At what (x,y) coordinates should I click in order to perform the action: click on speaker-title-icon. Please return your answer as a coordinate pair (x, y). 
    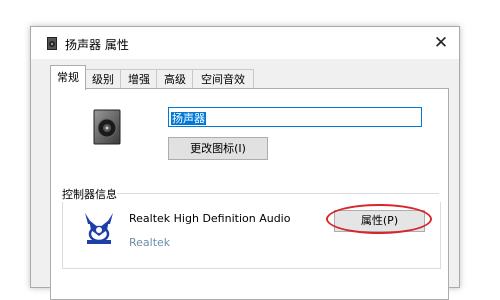
    Looking at the image, I should click on (52, 43).